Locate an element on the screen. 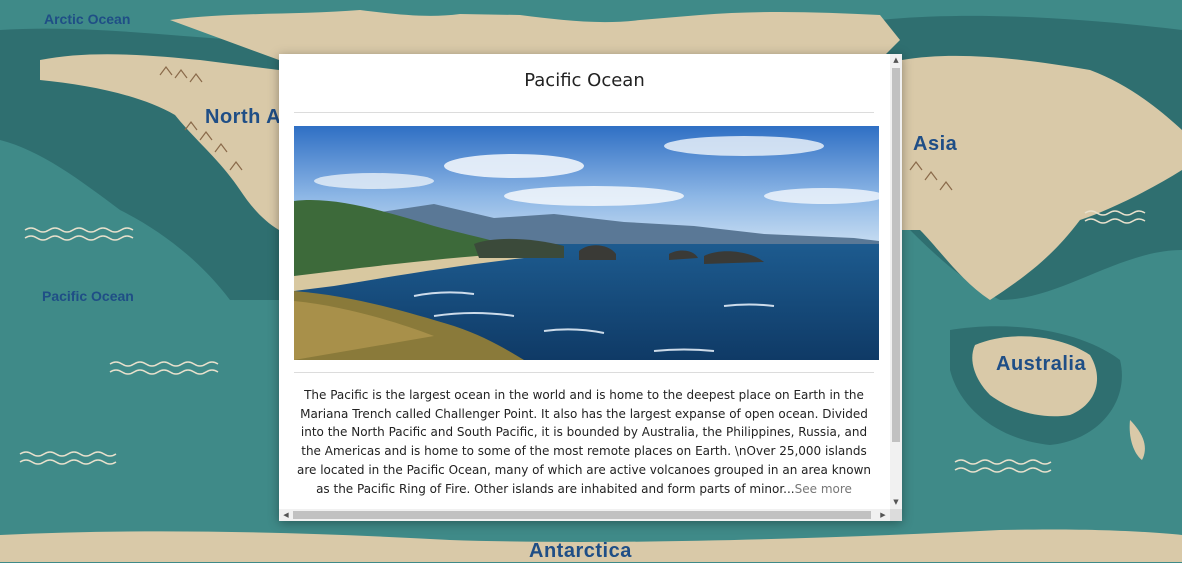 This screenshot has width=1182, height=563. scroll-right-arrow-icon: ▶ is located at coordinates (883, 515).